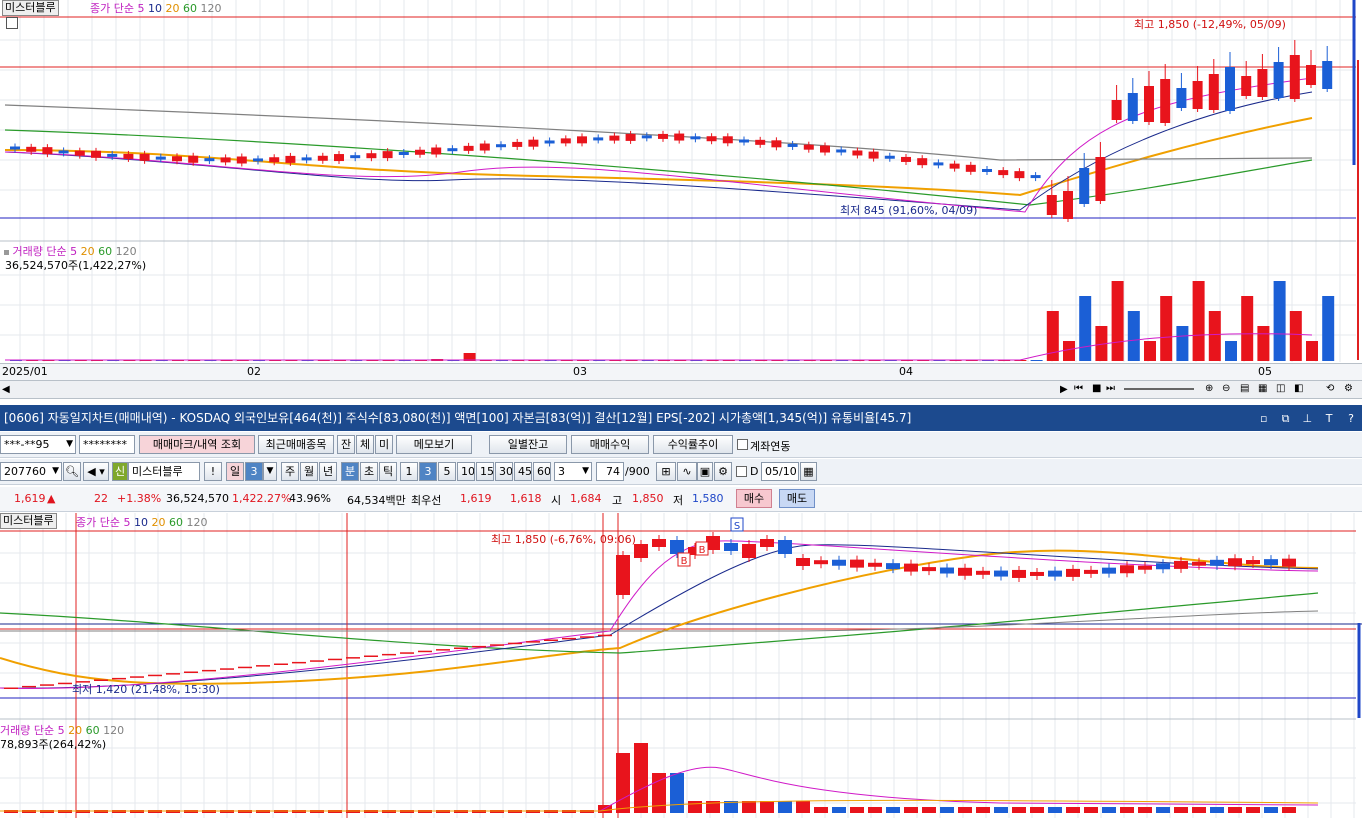 This screenshot has width=1362, height=818. Describe the element at coordinates (780, 471) in the screenshot. I see `date-input: 05/10` at that location.